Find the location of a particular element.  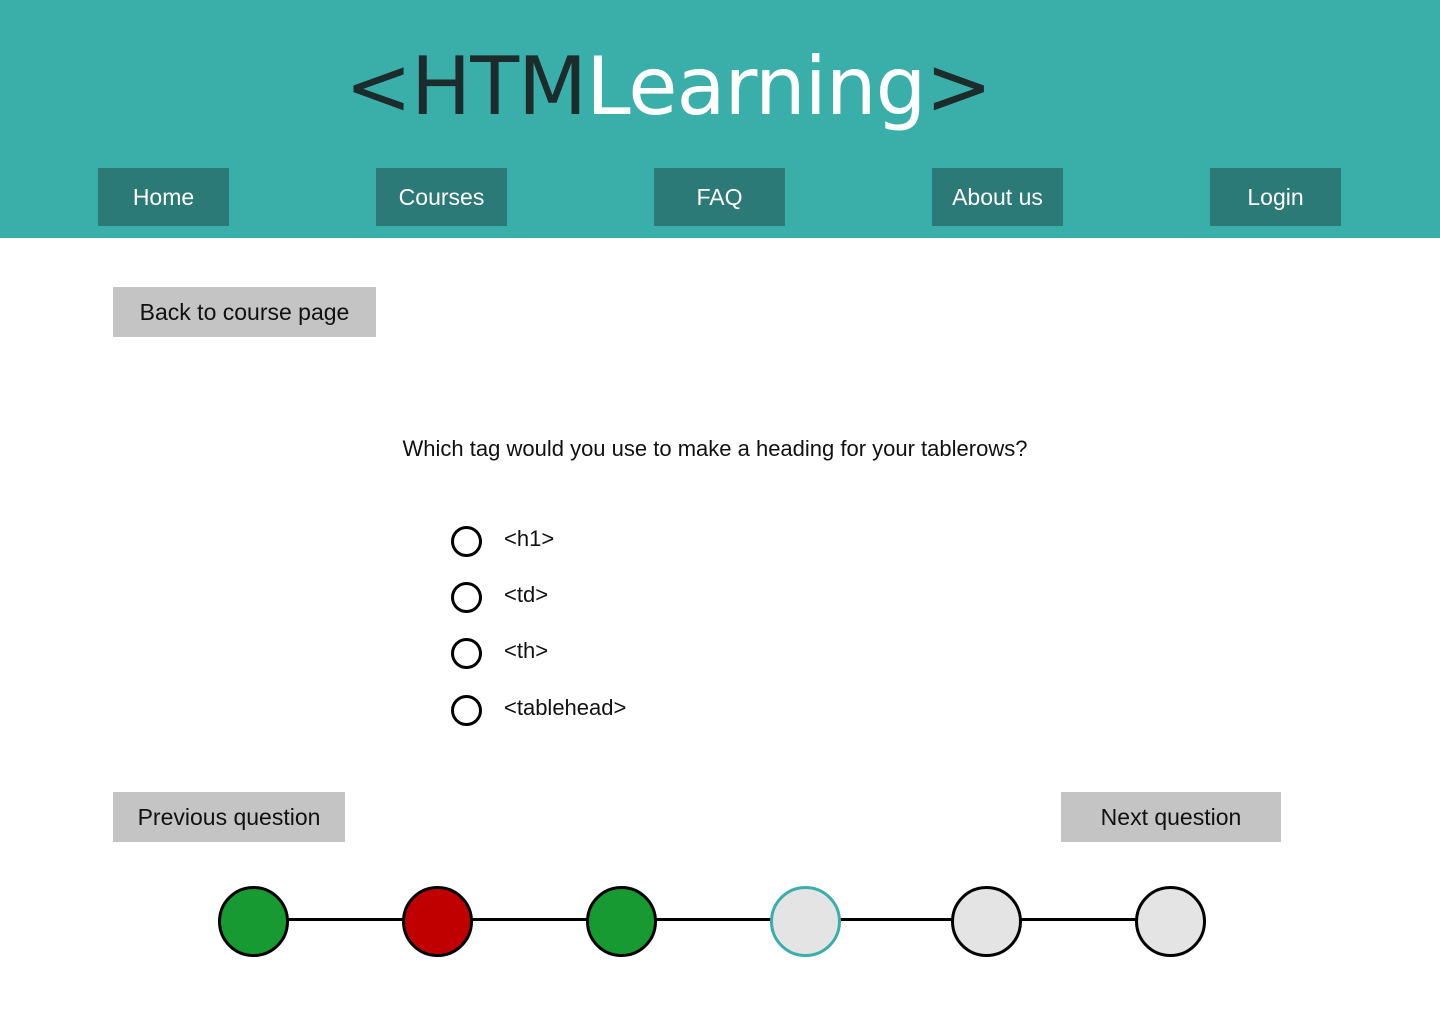

nav-about-button: About us is located at coordinates (997, 197).